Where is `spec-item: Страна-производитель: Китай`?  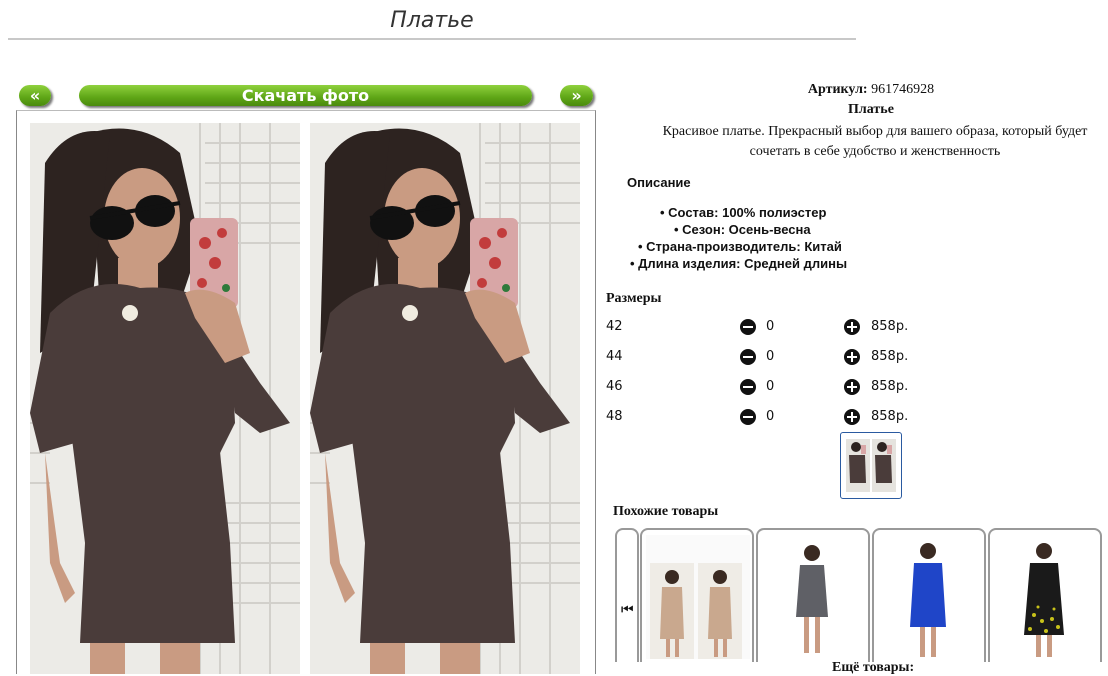 spec-item: Страна-производитель: Китай is located at coordinates (740, 246).